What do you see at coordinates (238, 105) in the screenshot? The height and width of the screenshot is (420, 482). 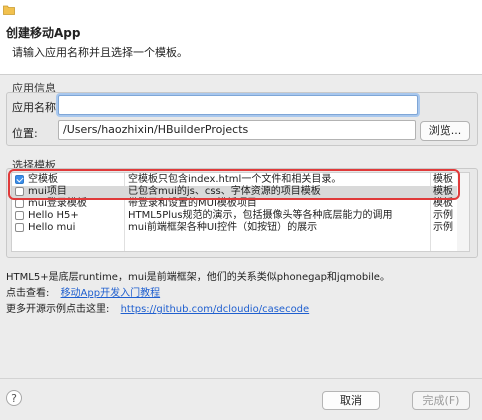 I see `app-name-input` at bounding box center [238, 105].